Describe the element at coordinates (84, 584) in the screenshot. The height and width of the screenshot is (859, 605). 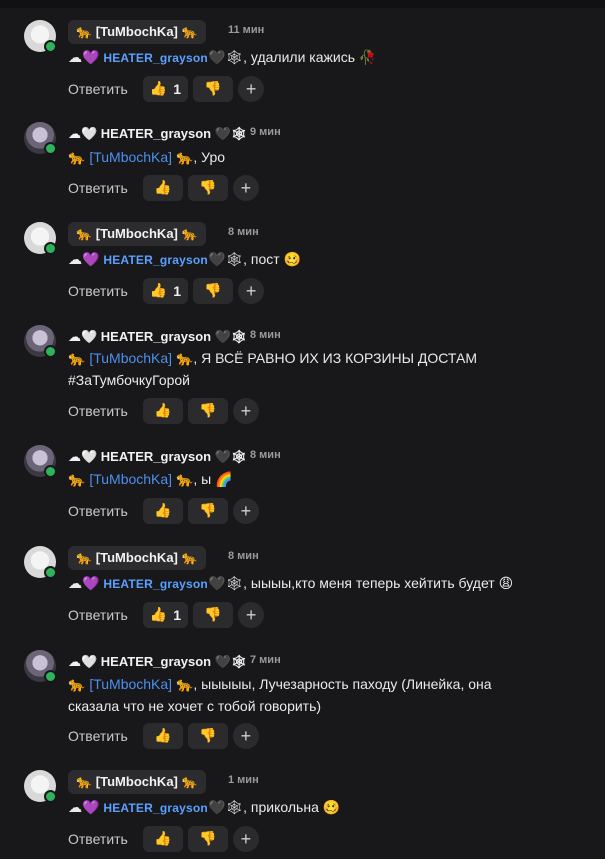
I see `mention-prefix: ☁💜` at that location.